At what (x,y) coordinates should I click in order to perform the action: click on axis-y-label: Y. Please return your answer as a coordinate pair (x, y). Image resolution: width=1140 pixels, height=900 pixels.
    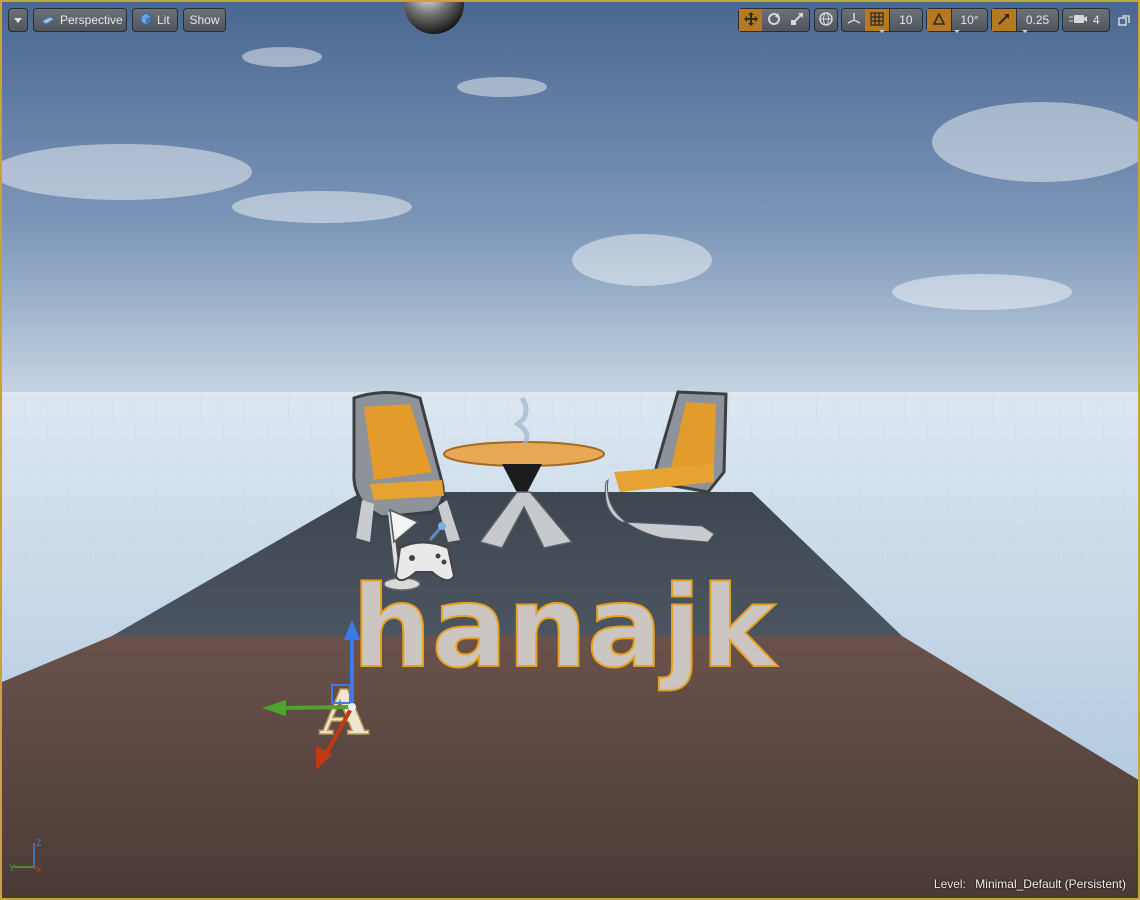
    Looking at the image, I should click on (12, 868).